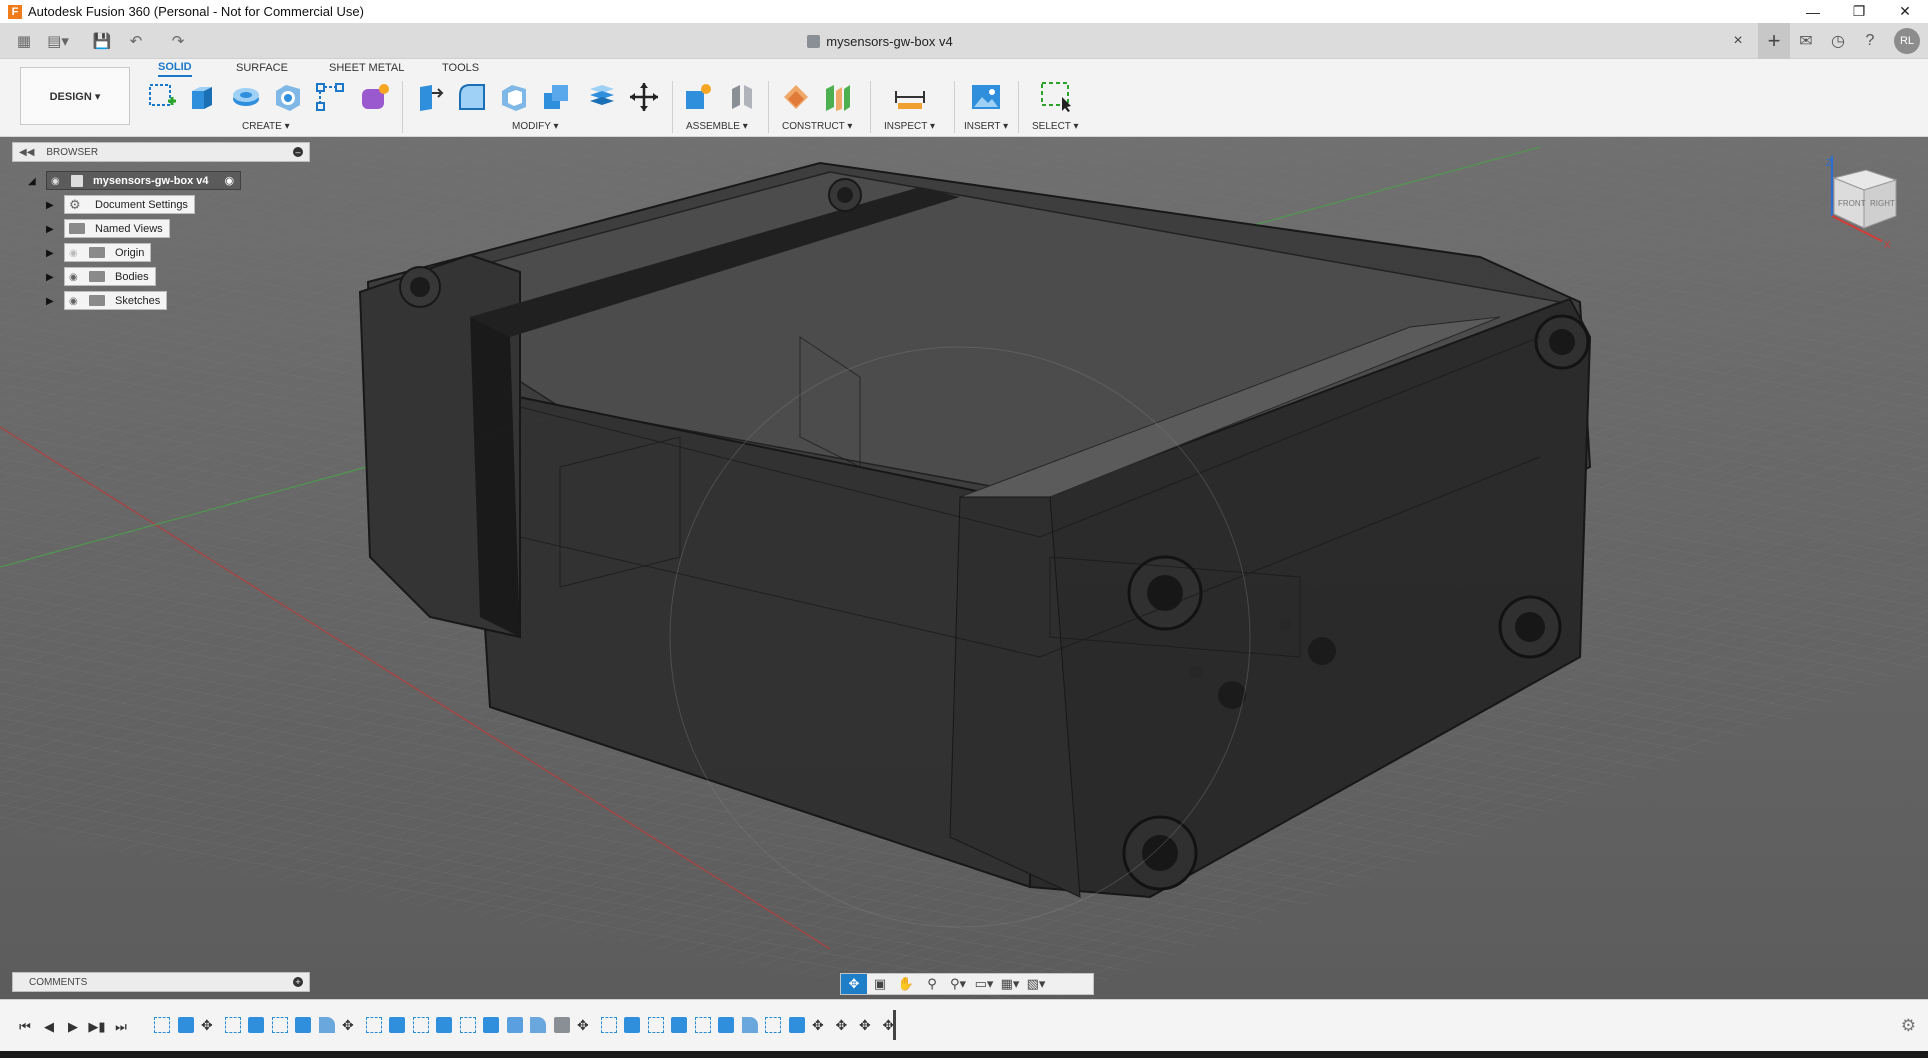  What do you see at coordinates (556, 97) in the screenshot?
I see `combine-icon` at bounding box center [556, 97].